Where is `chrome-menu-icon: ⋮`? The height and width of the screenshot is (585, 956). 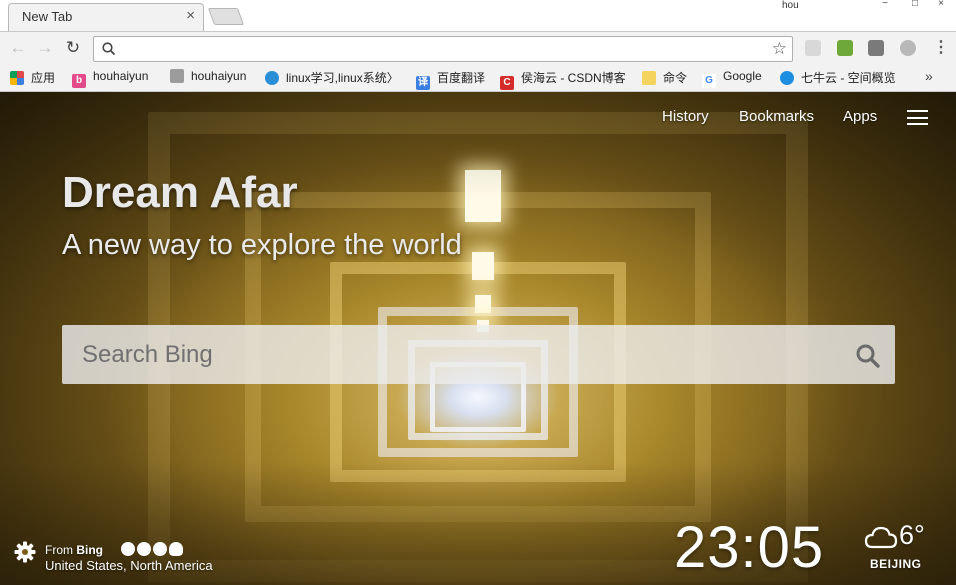 chrome-menu-icon: ⋮ is located at coordinates (941, 48).